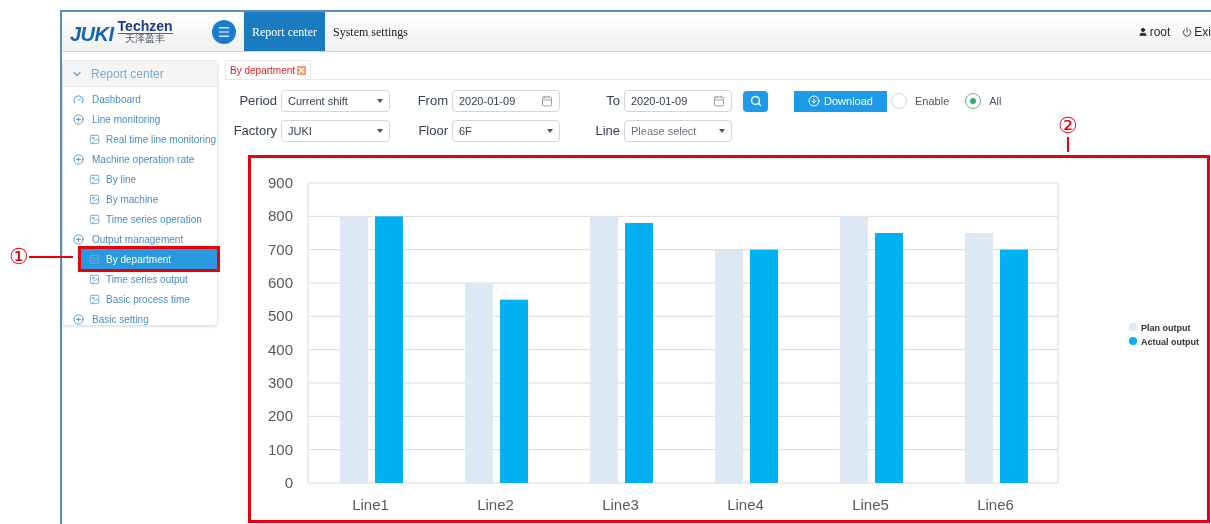 The image size is (1211, 524). What do you see at coordinates (140, 119) in the screenshot?
I see `sidebar-item: Line monitoring` at bounding box center [140, 119].